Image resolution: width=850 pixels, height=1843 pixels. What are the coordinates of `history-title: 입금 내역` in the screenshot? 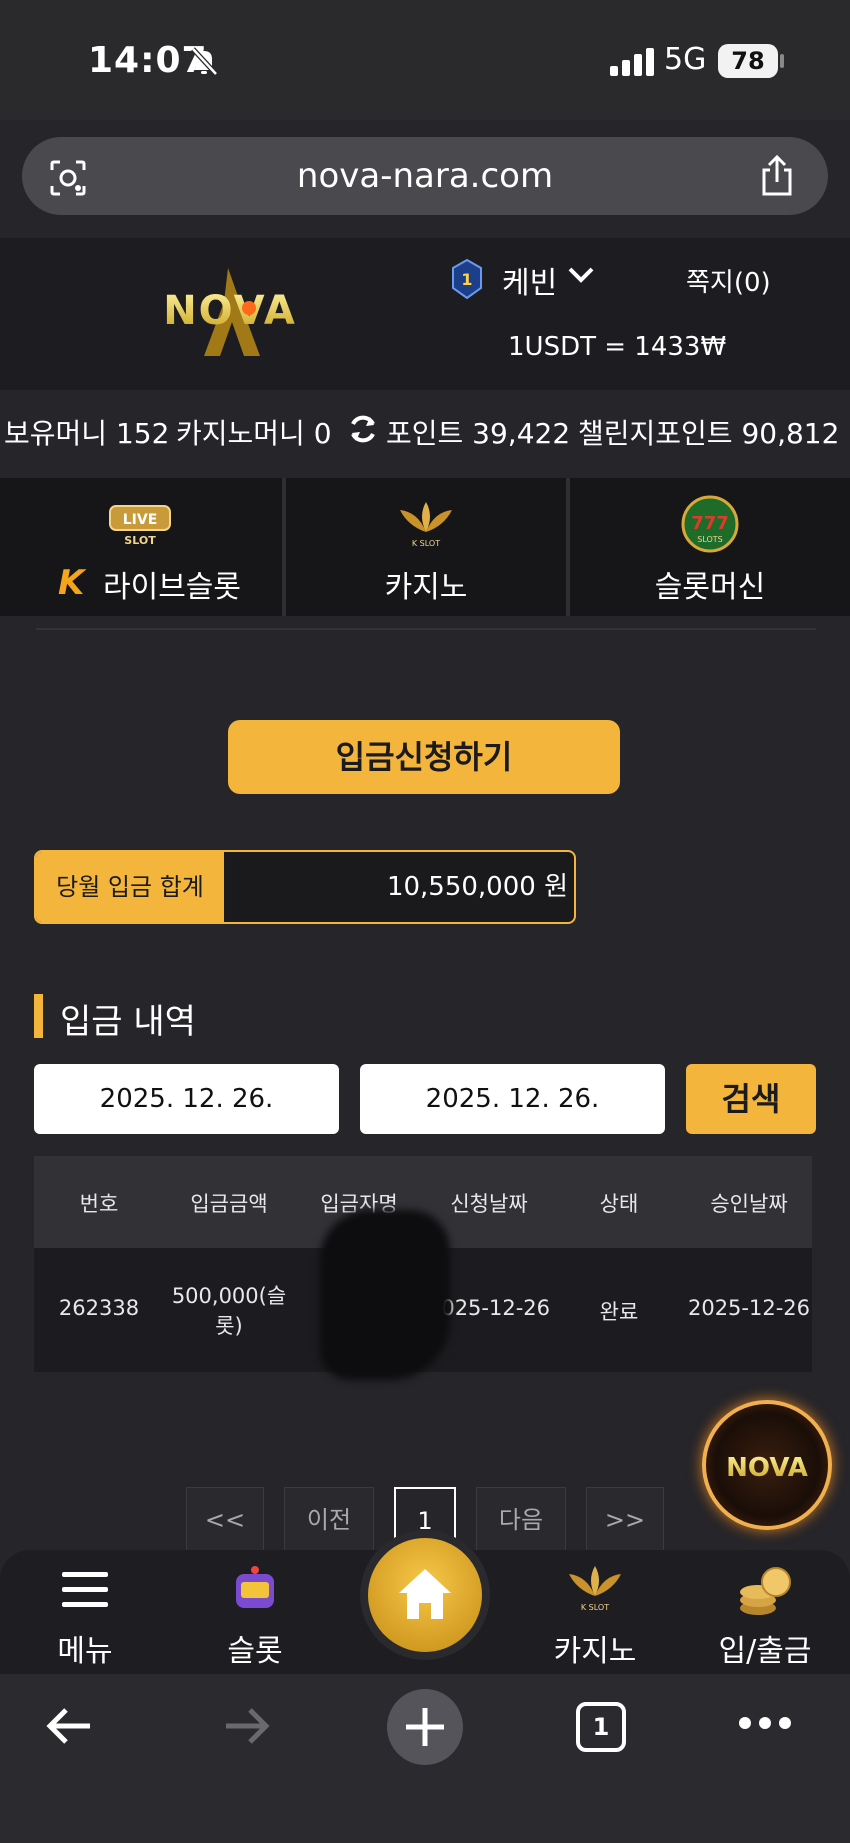 It's located at (128, 1022).